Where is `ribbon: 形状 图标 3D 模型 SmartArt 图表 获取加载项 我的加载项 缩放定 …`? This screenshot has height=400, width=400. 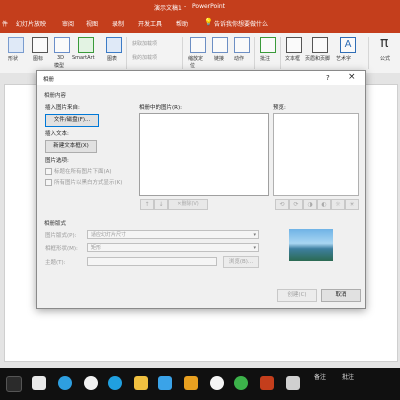
ribbon: 形状 图标 3D 模型 SmartArt 图表 获取加载项 我的加载项 缩放定 … is located at coordinates (200, 53).